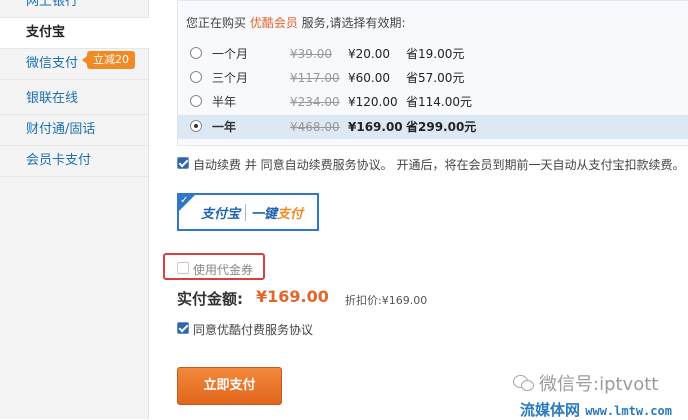 The width and height of the screenshot is (688, 420). Describe the element at coordinates (315, 127) in the screenshot. I see `plan-original-price: ¥468.00` at that location.